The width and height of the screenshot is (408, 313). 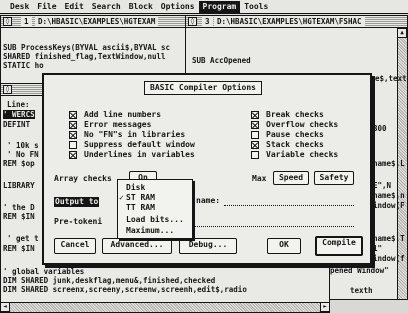 I want to click on menu-file: File, so click(x=46, y=7).